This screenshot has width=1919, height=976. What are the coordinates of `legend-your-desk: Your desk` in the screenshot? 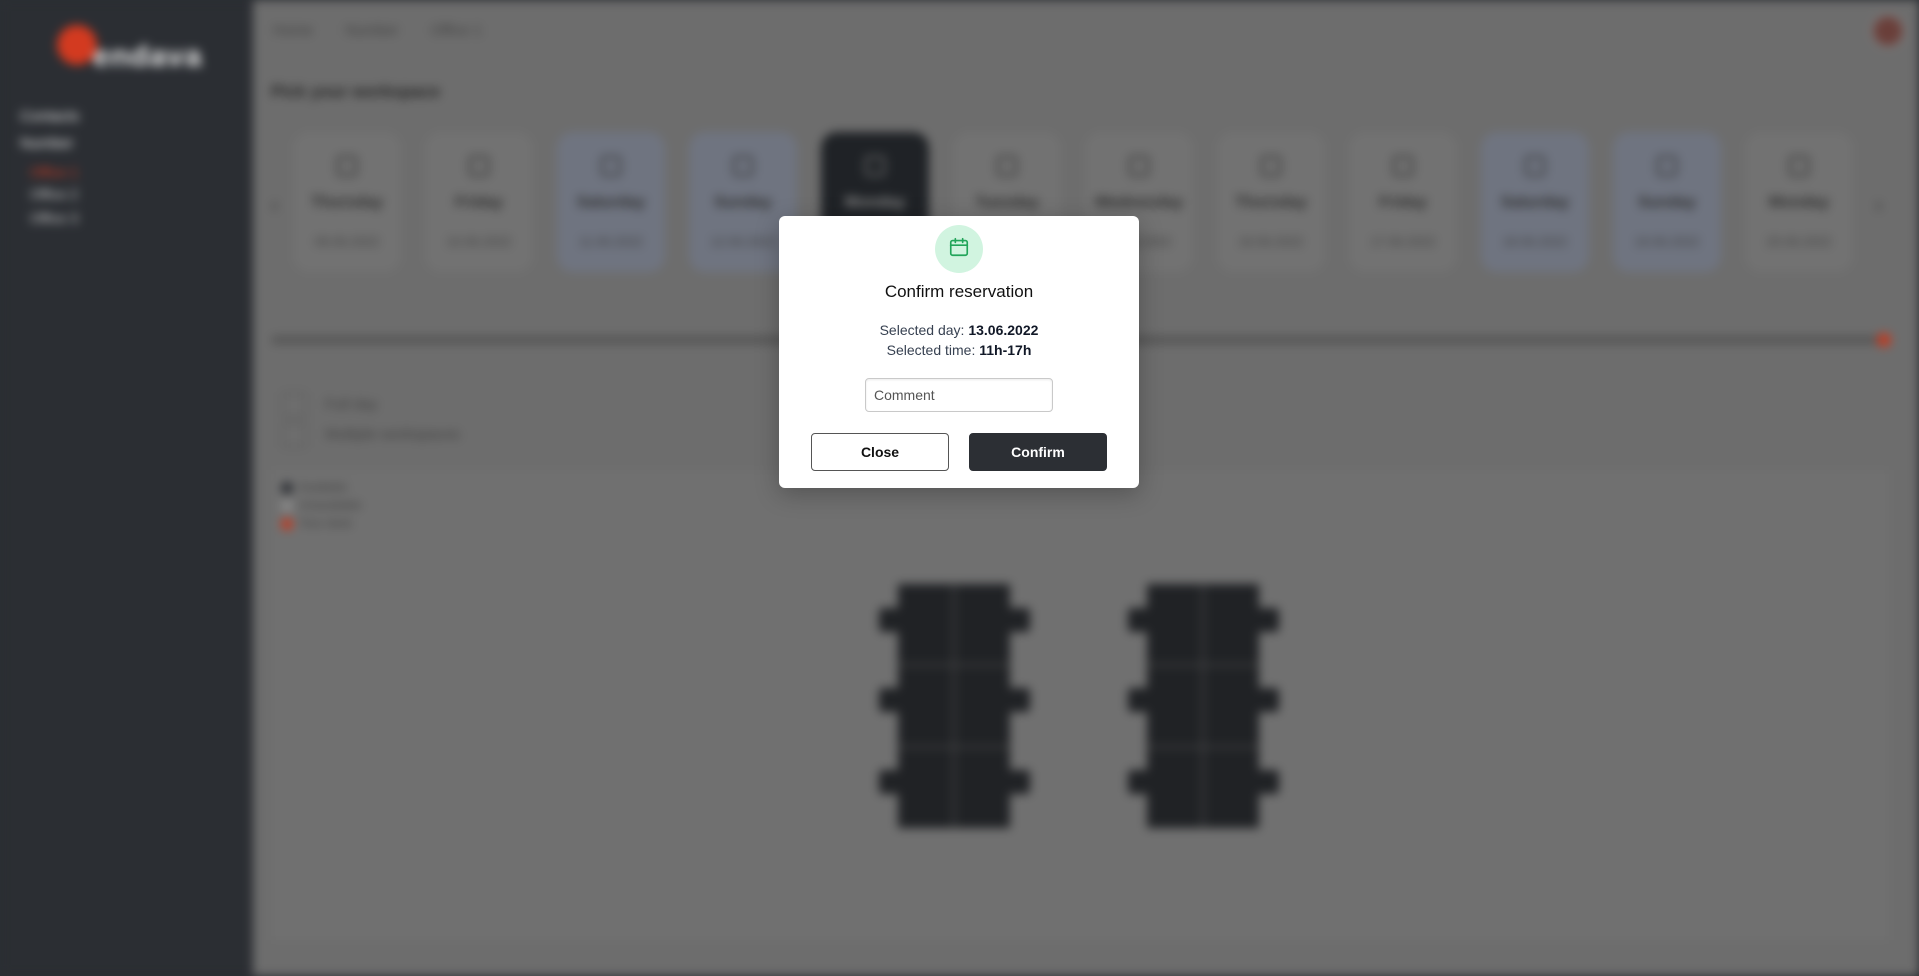 It's located at (316, 523).